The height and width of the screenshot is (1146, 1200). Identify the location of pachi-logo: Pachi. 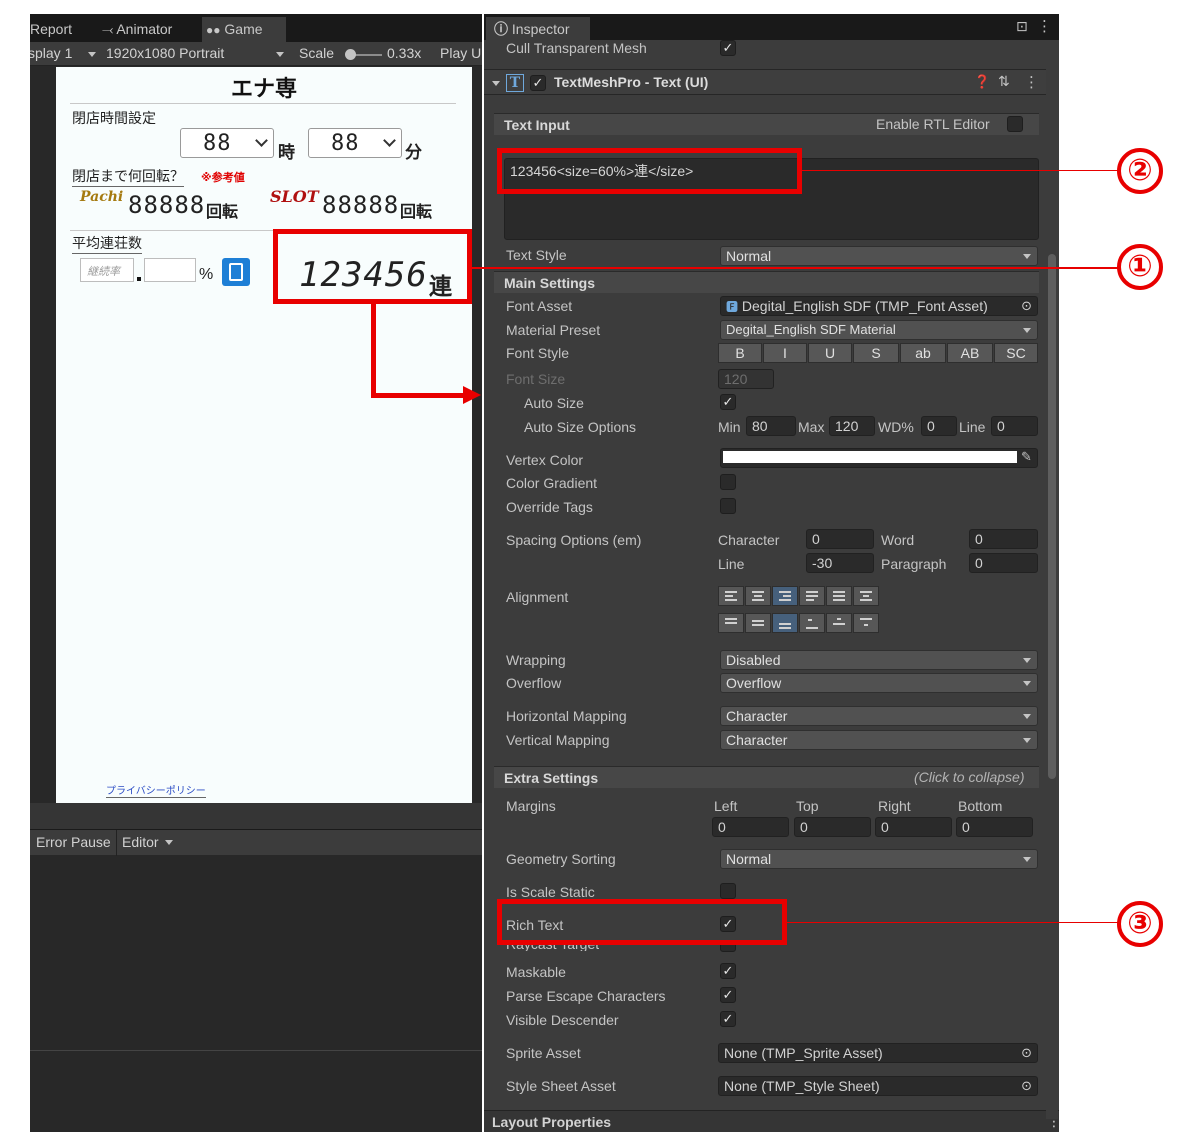
(102, 197).